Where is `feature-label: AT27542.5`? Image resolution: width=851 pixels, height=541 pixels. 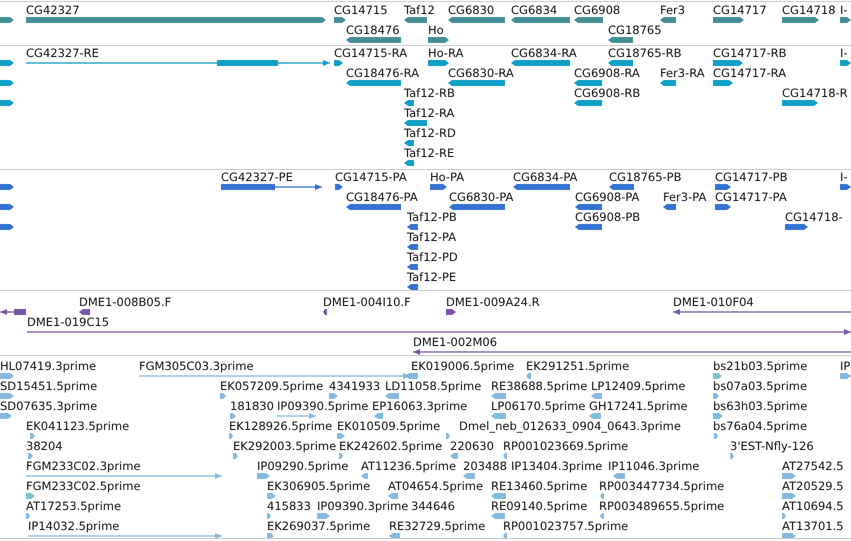 feature-label: AT27542.5 is located at coordinates (813, 466).